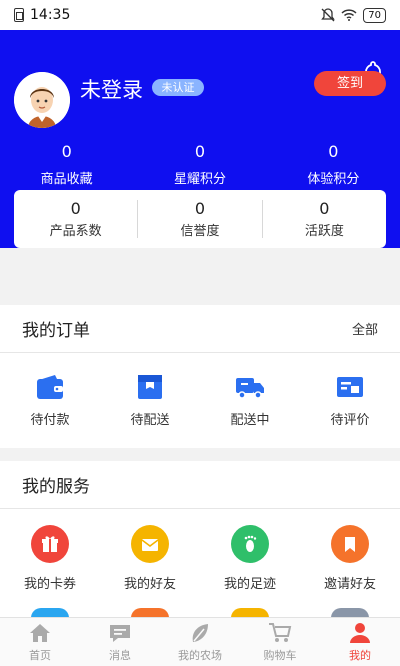 The height and width of the screenshot is (666, 400). I want to click on package-icon, so click(150, 387).